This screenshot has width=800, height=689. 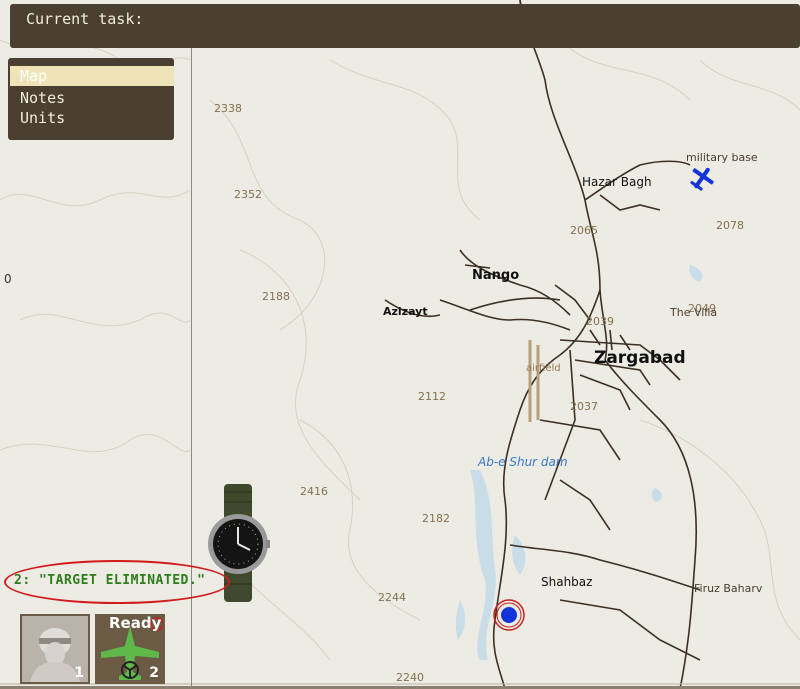 I want to click on town-label-azizayt: Azizayt, so click(x=405, y=311).